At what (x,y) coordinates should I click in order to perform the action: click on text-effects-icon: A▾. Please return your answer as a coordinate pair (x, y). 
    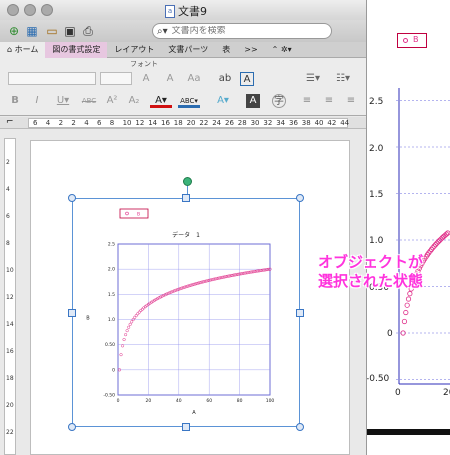
    Looking at the image, I should click on (223, 101).